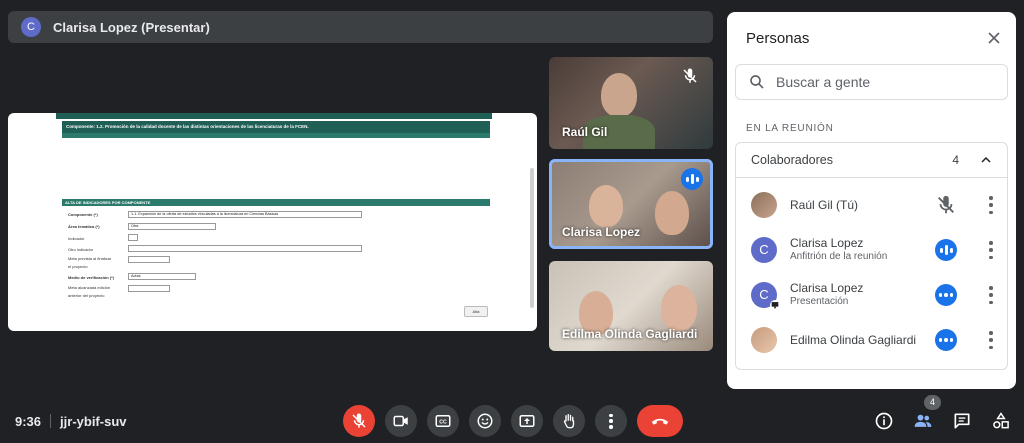 Image resolution: width=1024 pixels, height=443 pixels. I want to click on person-name: Raúl Gil (Tú), so click(824, 205).